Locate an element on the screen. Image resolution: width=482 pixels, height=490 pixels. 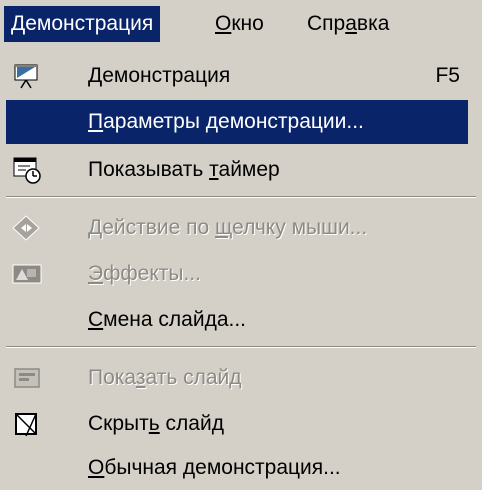
start-show-label: емонстрация is located at coordinates (166, 75).